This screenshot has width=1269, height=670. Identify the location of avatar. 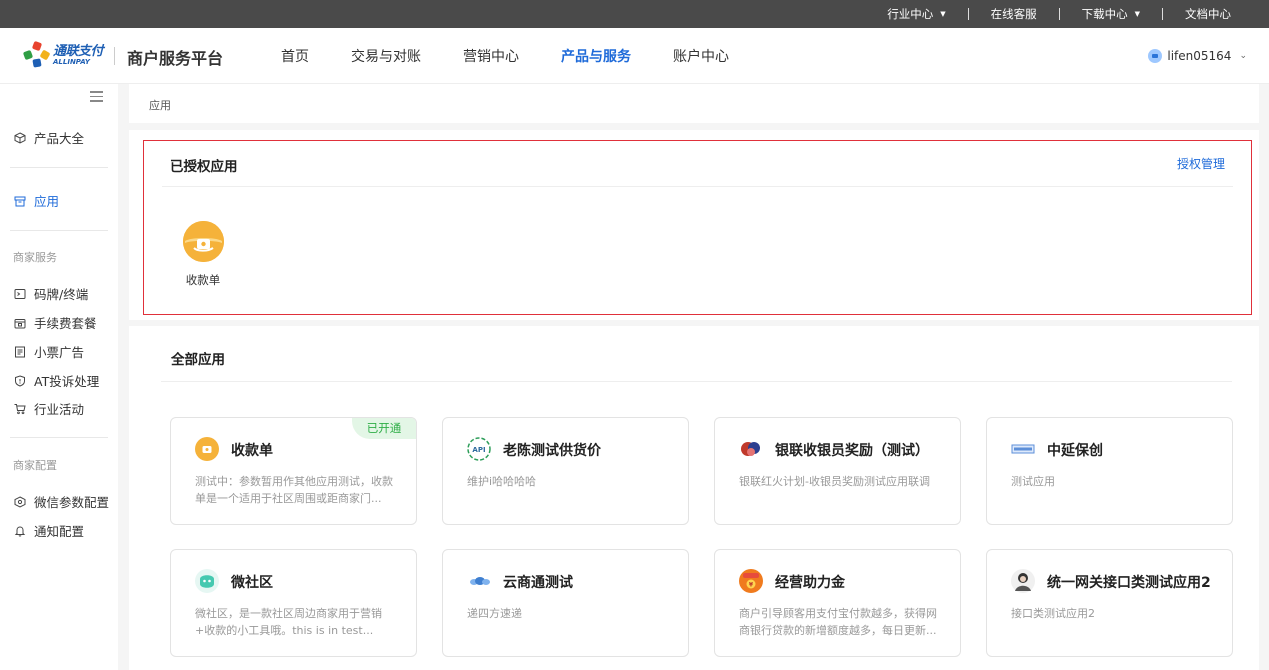
(1155, 56).